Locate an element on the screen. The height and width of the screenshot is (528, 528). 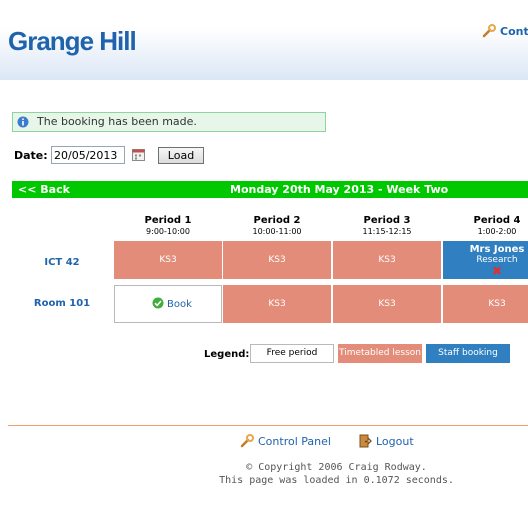
info-icon is located at coordinates (23, 122).